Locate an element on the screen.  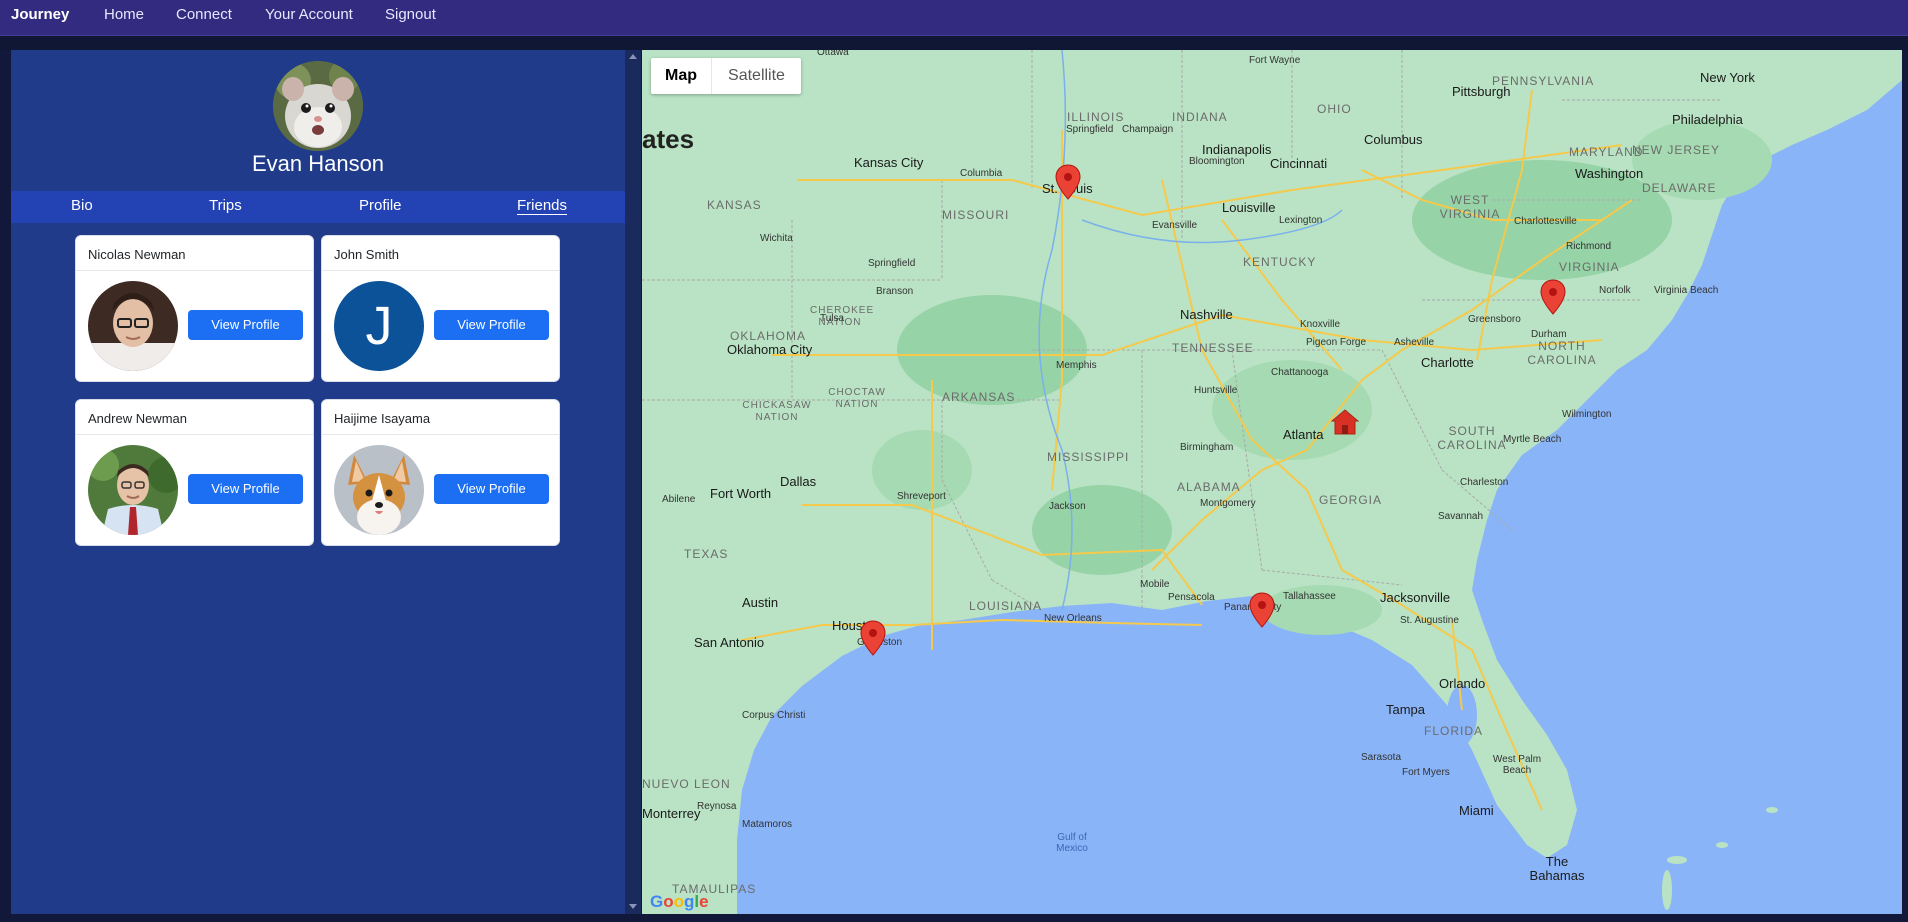
home-marker-icon is located at coordinates (1345, 422).